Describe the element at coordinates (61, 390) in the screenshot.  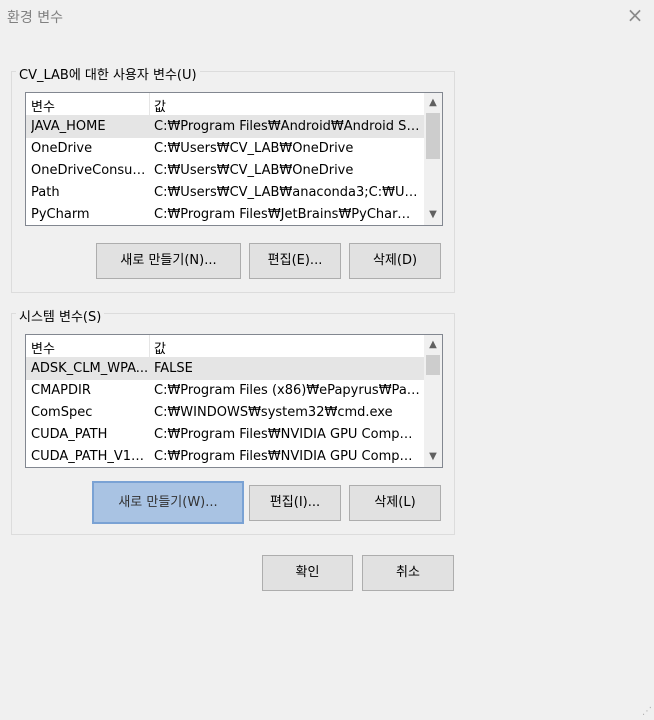
I see `variable-name: CMAPDIR` at that location.